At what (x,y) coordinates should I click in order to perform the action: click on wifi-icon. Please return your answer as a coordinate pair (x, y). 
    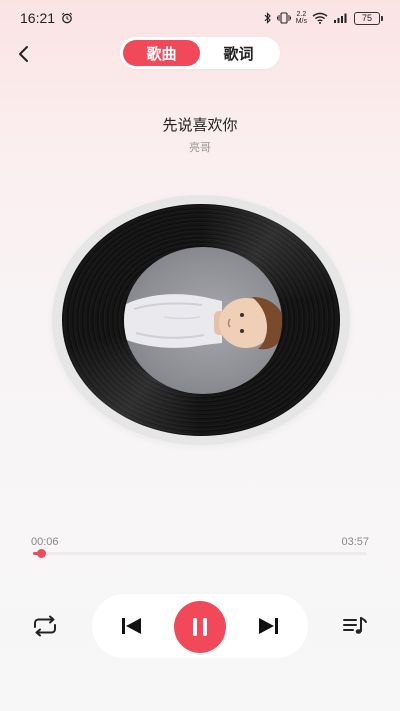
    Looking at the image, I should click on (320, 18).